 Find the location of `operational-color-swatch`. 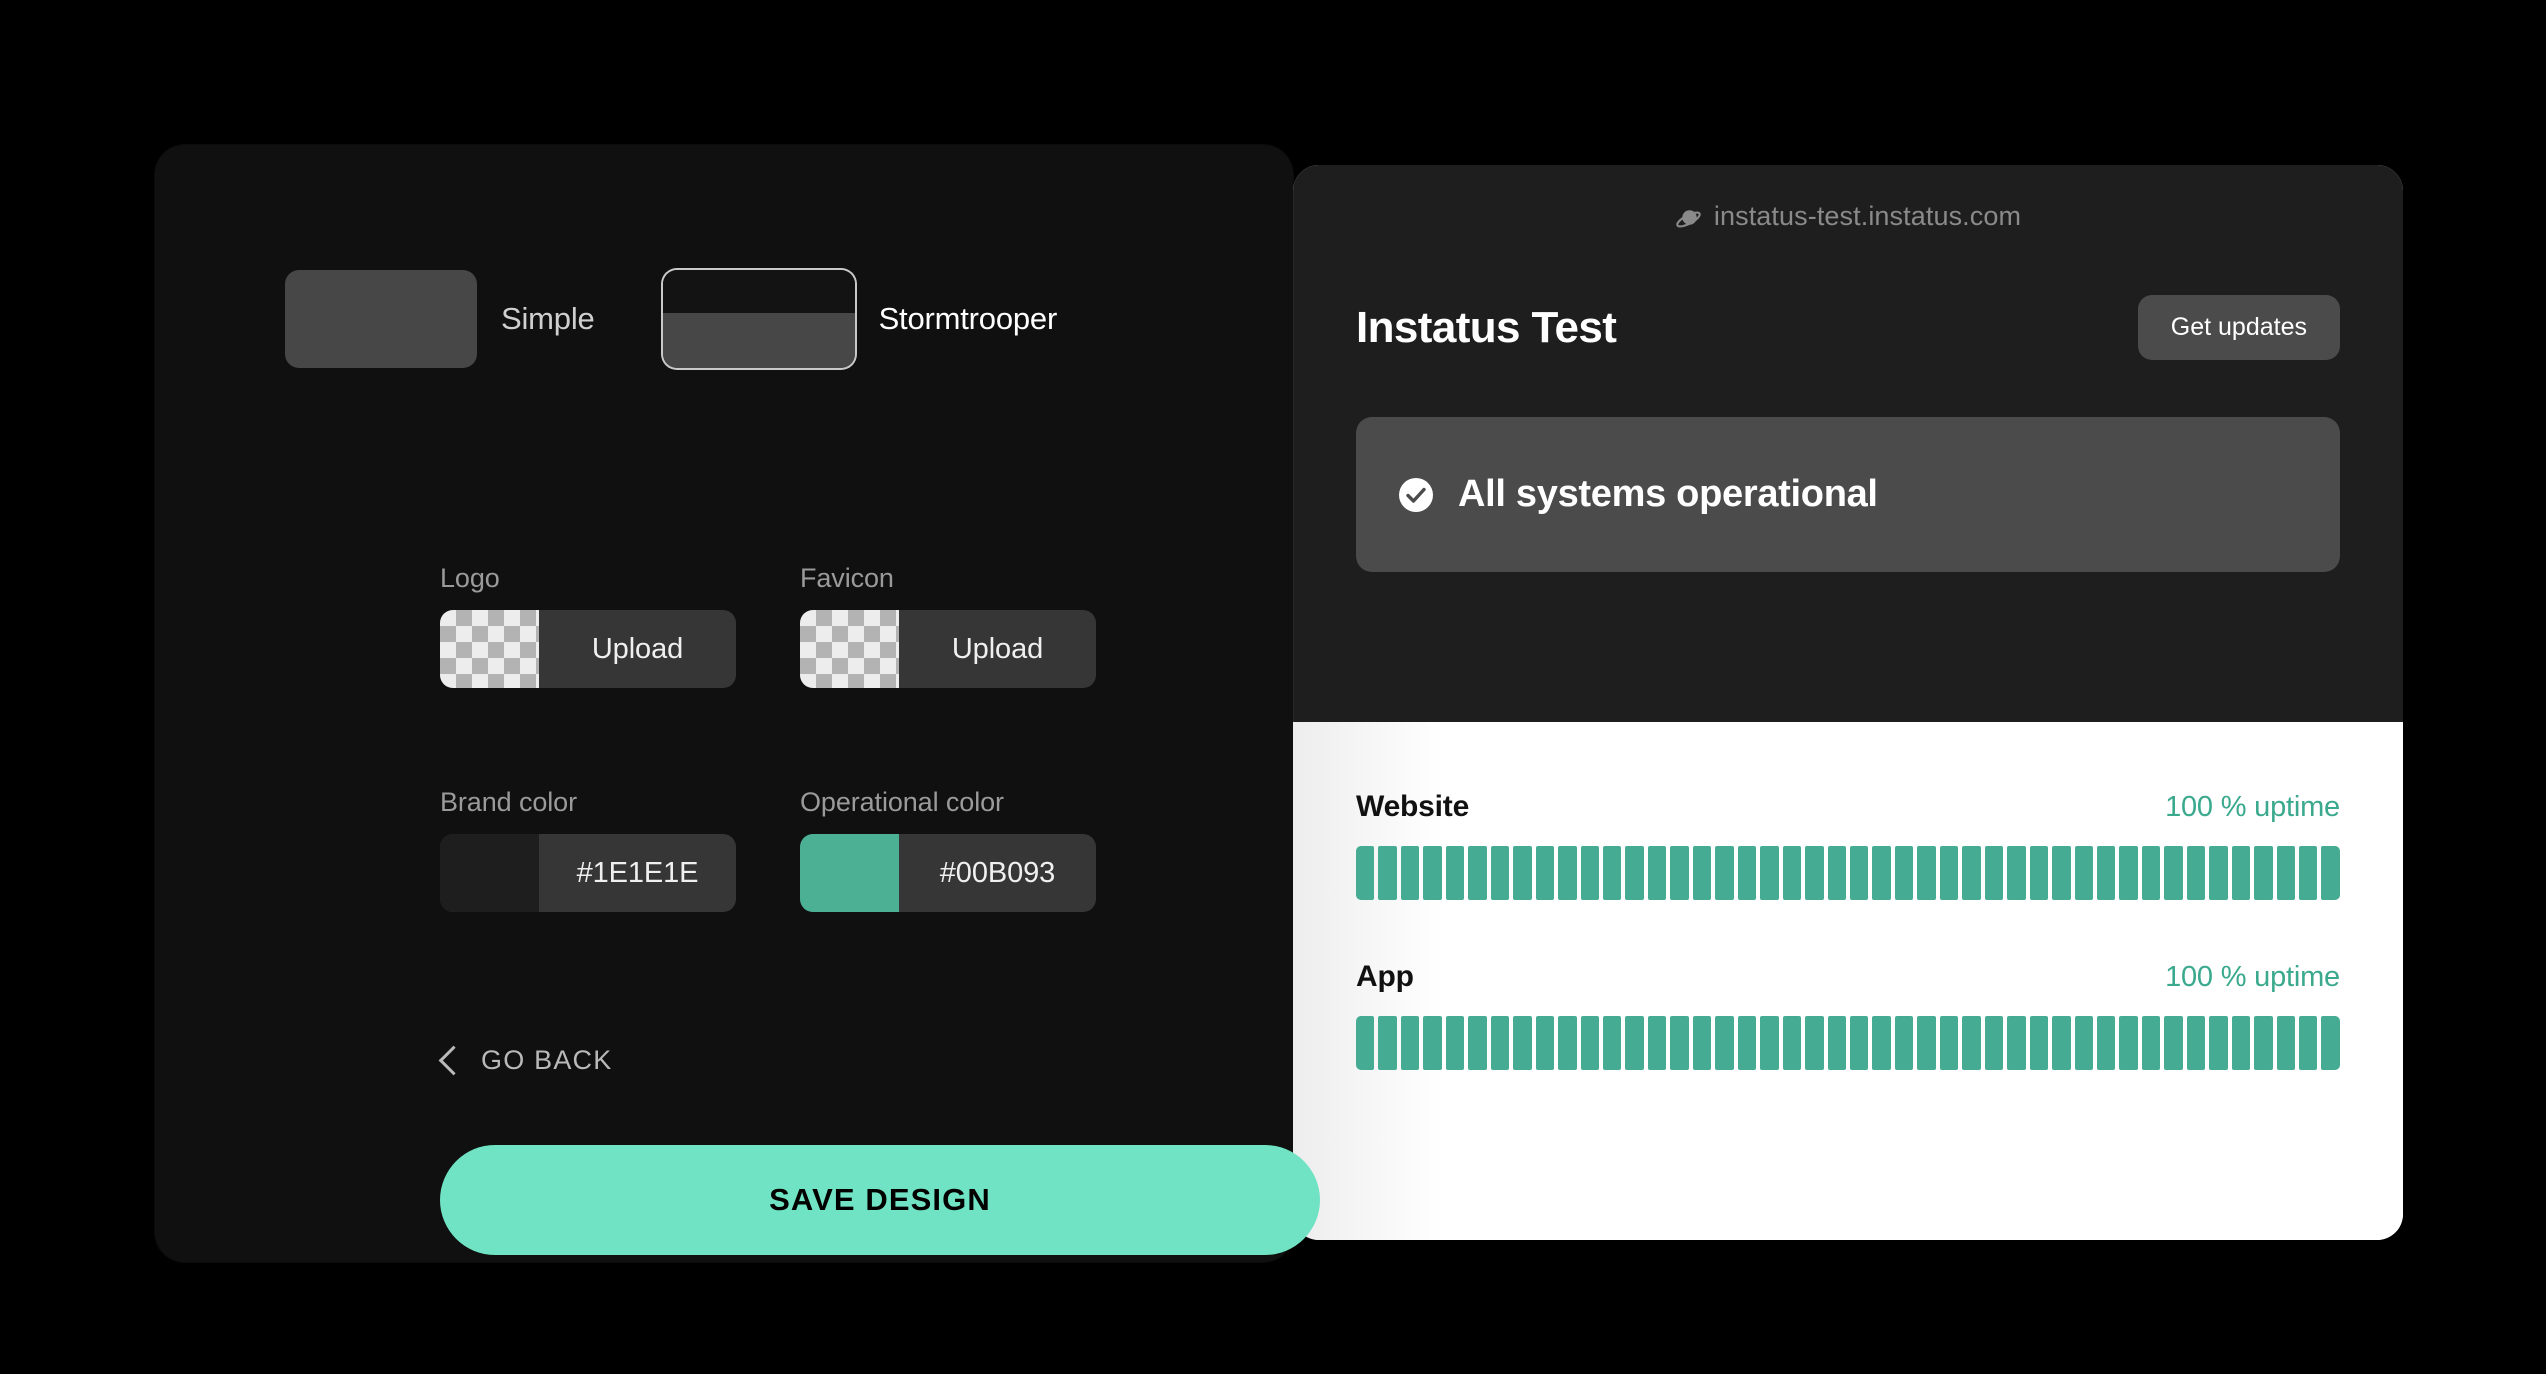

operational-color-swatch is located at coordinates (849, 873).